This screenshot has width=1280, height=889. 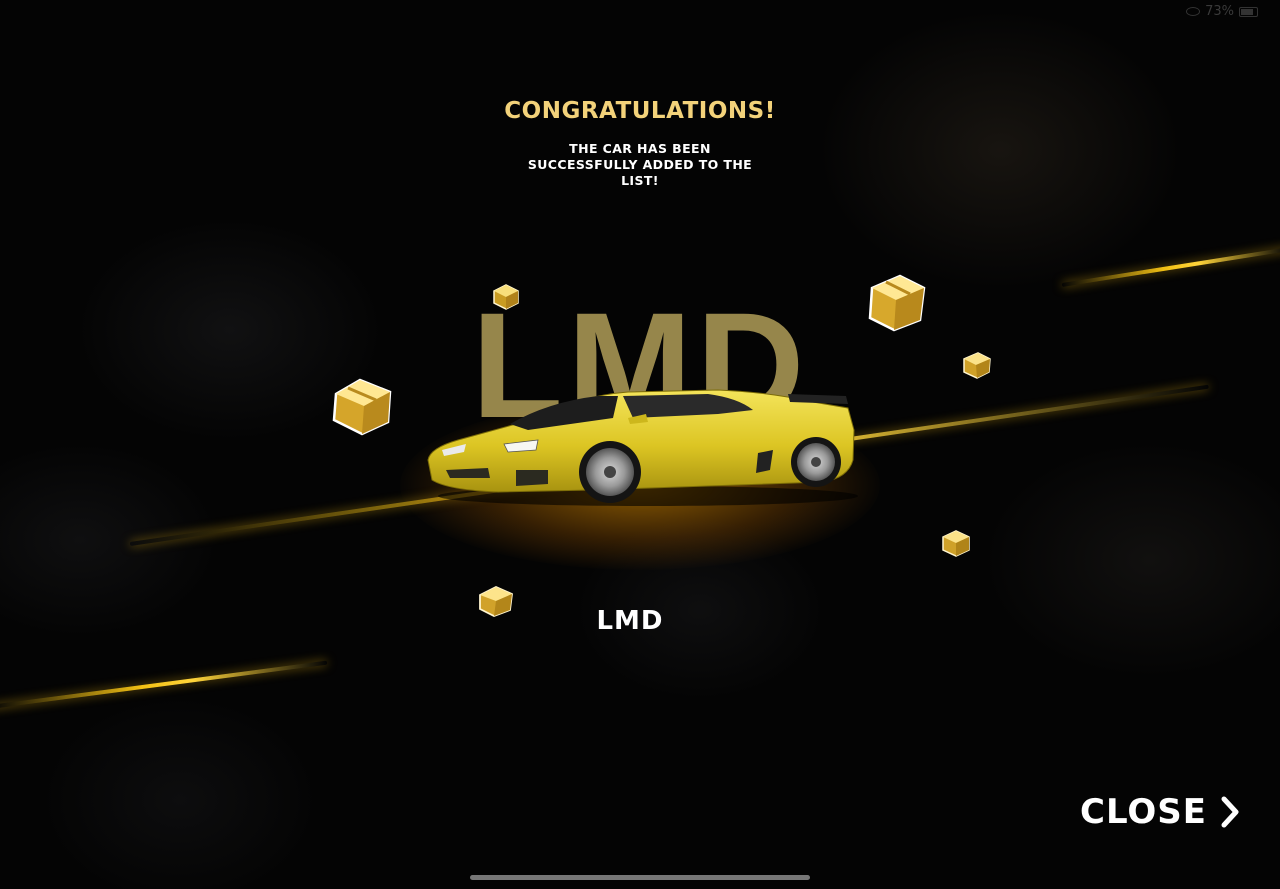 I want to click on status-bar: 73%, so click(x=1222, y=11).